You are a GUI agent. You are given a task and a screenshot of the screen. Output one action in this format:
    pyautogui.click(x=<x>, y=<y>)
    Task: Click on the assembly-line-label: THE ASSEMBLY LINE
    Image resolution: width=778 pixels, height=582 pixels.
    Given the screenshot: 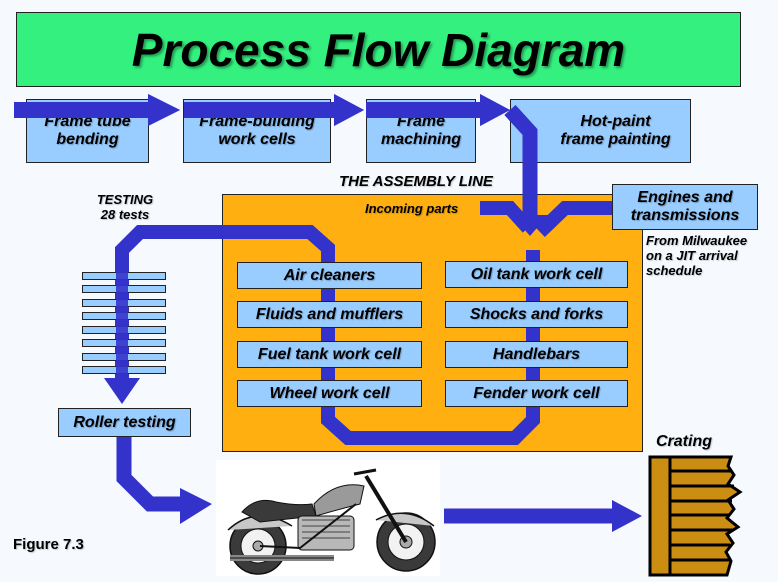 What is the action you would take?
    pyautogui.click(x=416, y=181)
    